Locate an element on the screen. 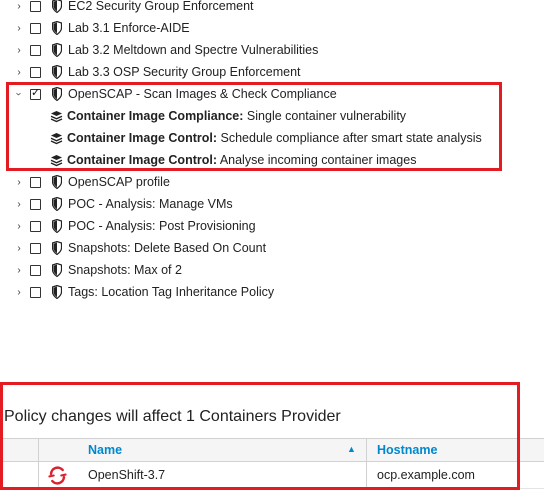 Image resolution: width=544 pixels, height=490 pixels. tree-item-label: Lab 3.3 OSP Security Group Enforcement is located at coordinates (184, 72).